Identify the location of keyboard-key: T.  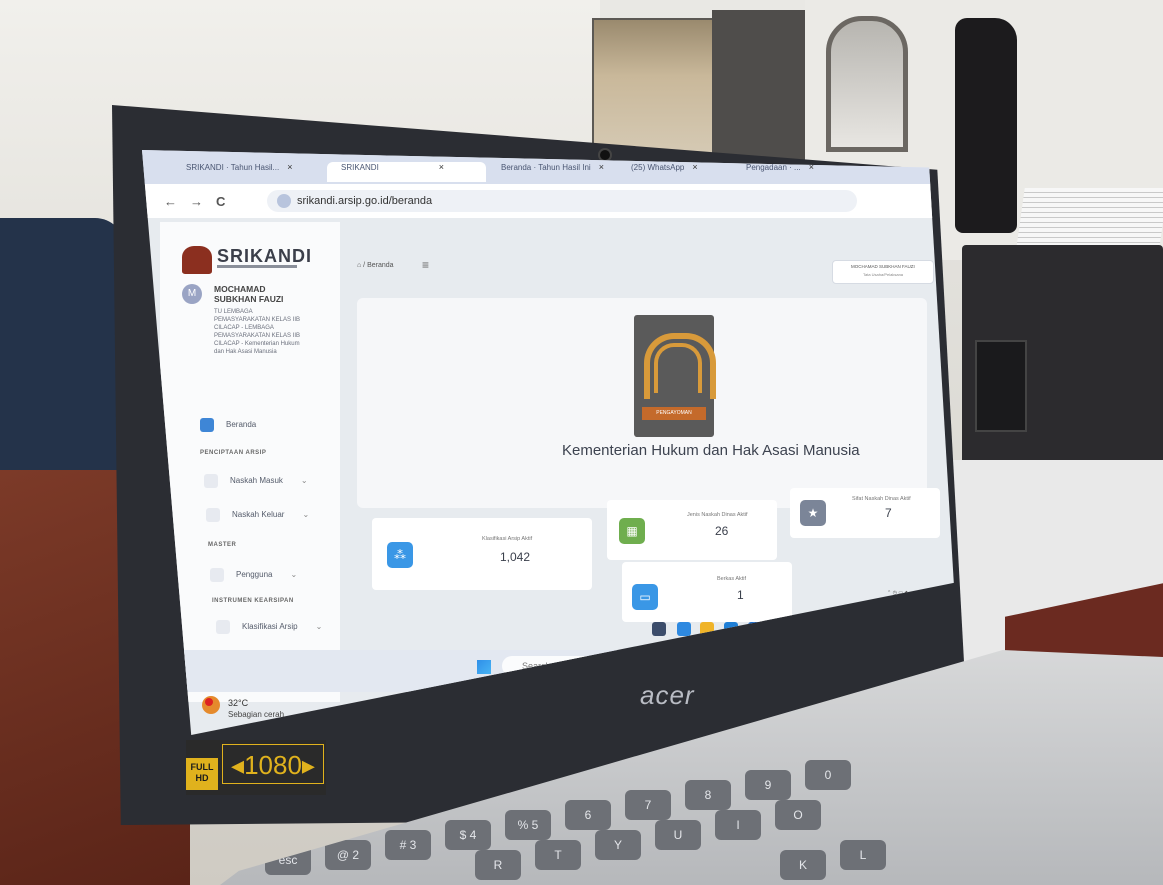
(558, 855).